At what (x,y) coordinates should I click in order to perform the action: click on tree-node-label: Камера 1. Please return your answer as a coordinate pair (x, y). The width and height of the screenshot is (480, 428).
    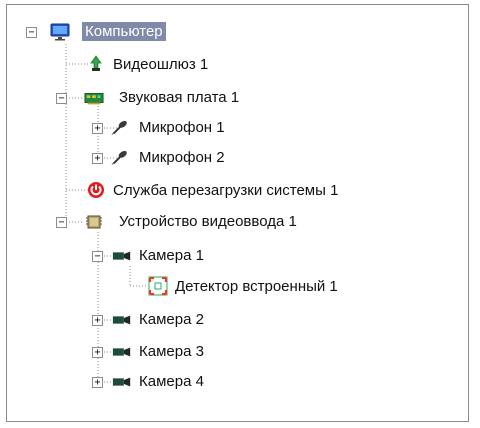
    Looking at the image, I should click on (171, 255).